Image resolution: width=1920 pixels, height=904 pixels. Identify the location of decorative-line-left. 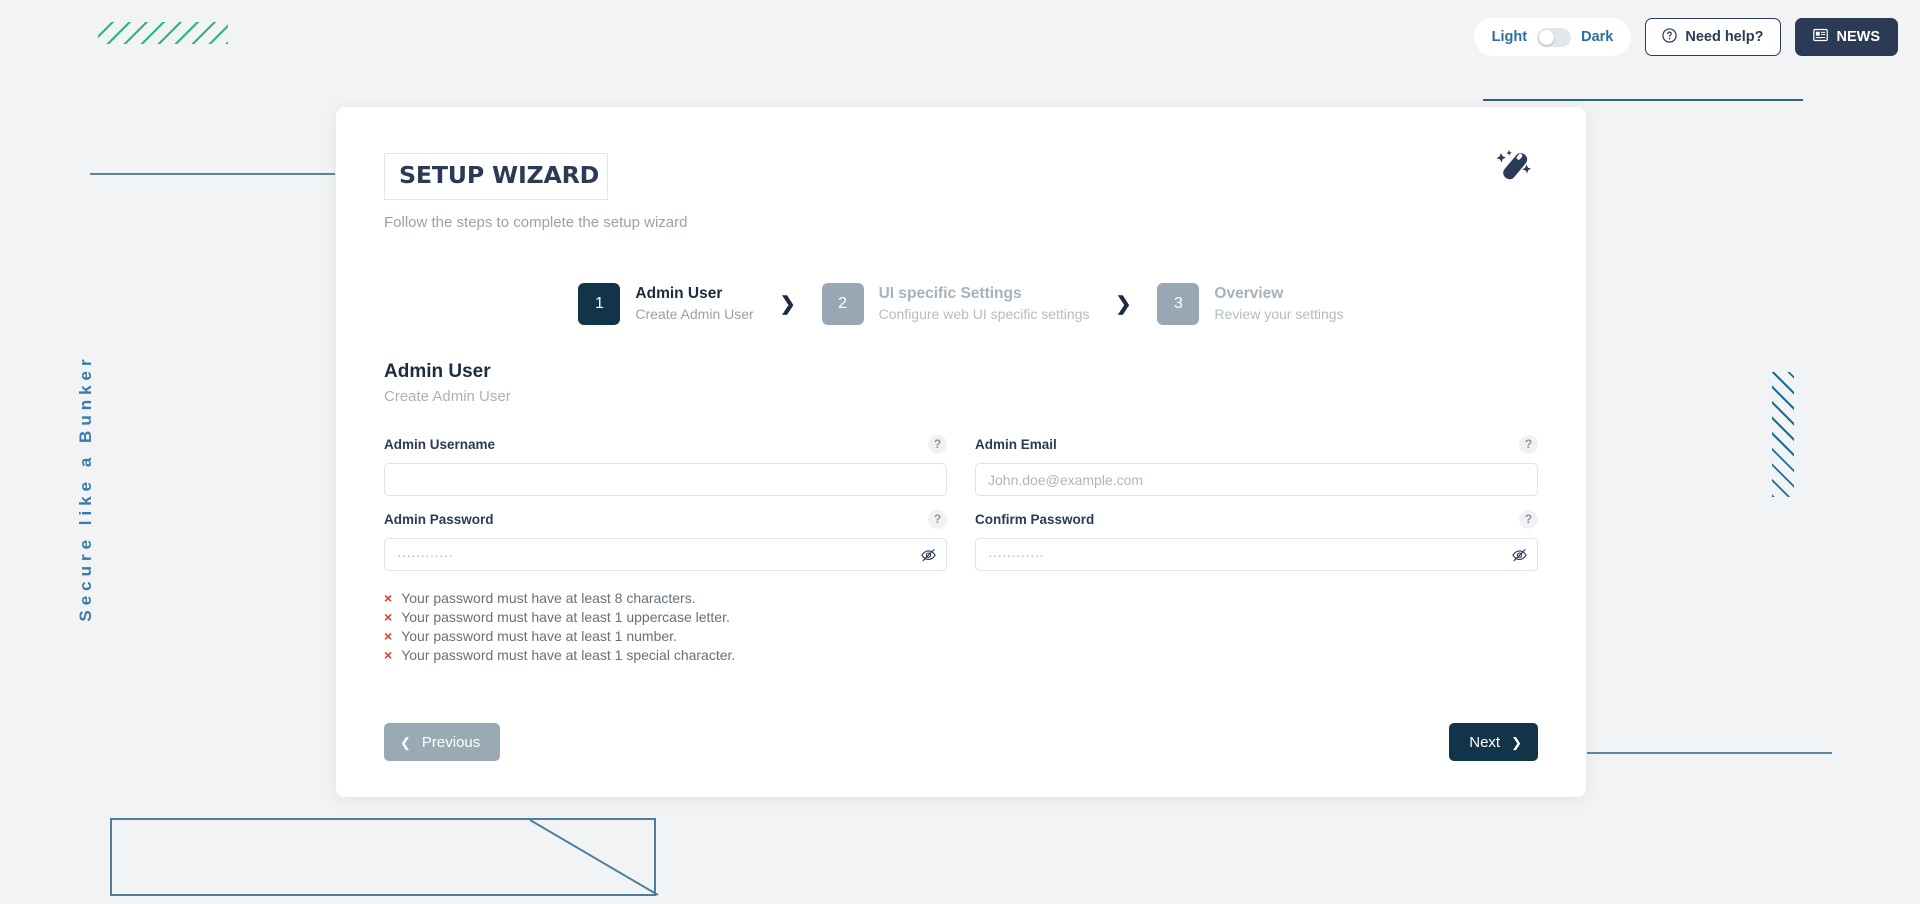
(212, 174).